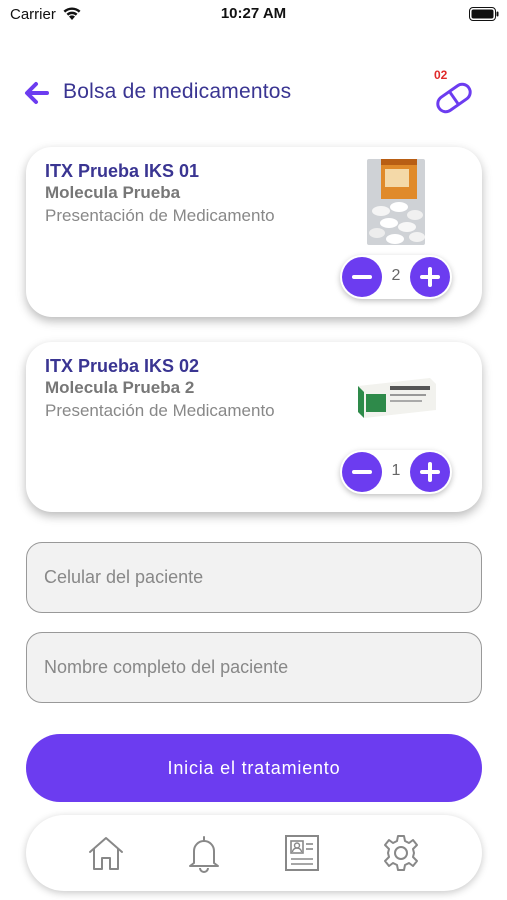  Describe the element at coordinates (454, 98) in the screenshot. I see `pill-capsule-icon` at that location.